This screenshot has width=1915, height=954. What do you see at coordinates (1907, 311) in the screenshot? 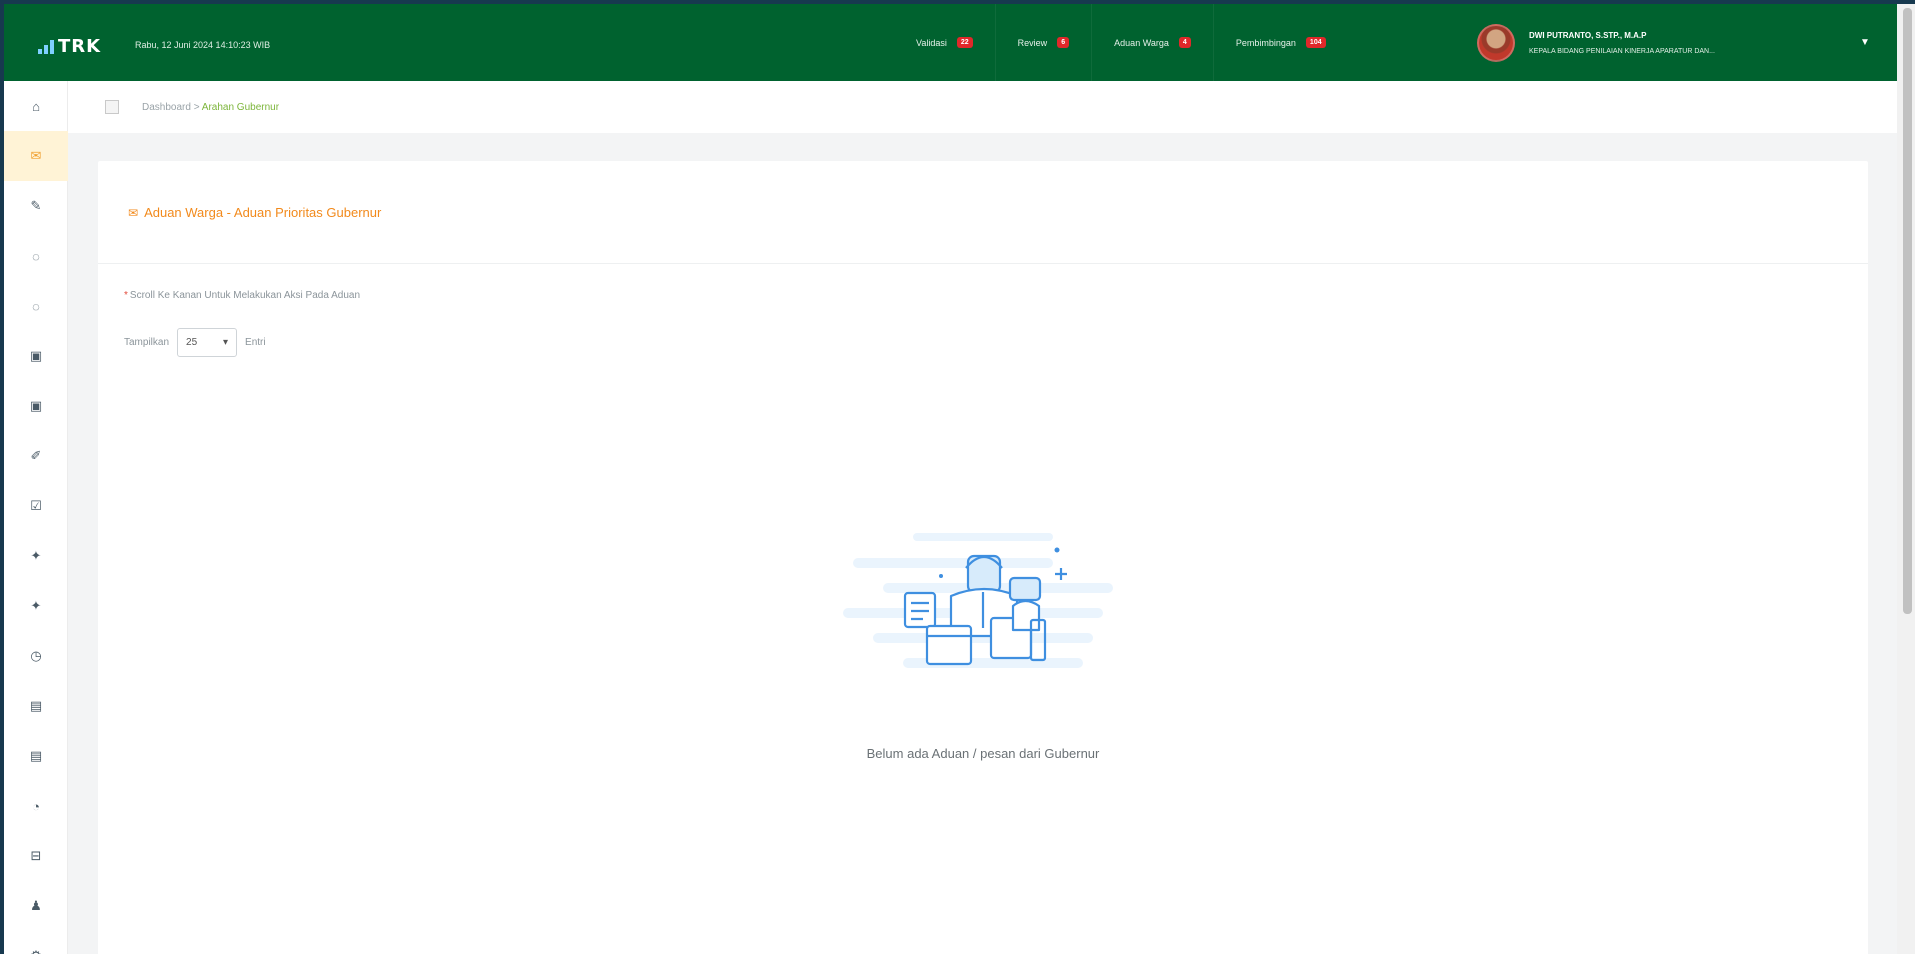
I see `scrollbar-thumb` at bounding box center [1907, 311].